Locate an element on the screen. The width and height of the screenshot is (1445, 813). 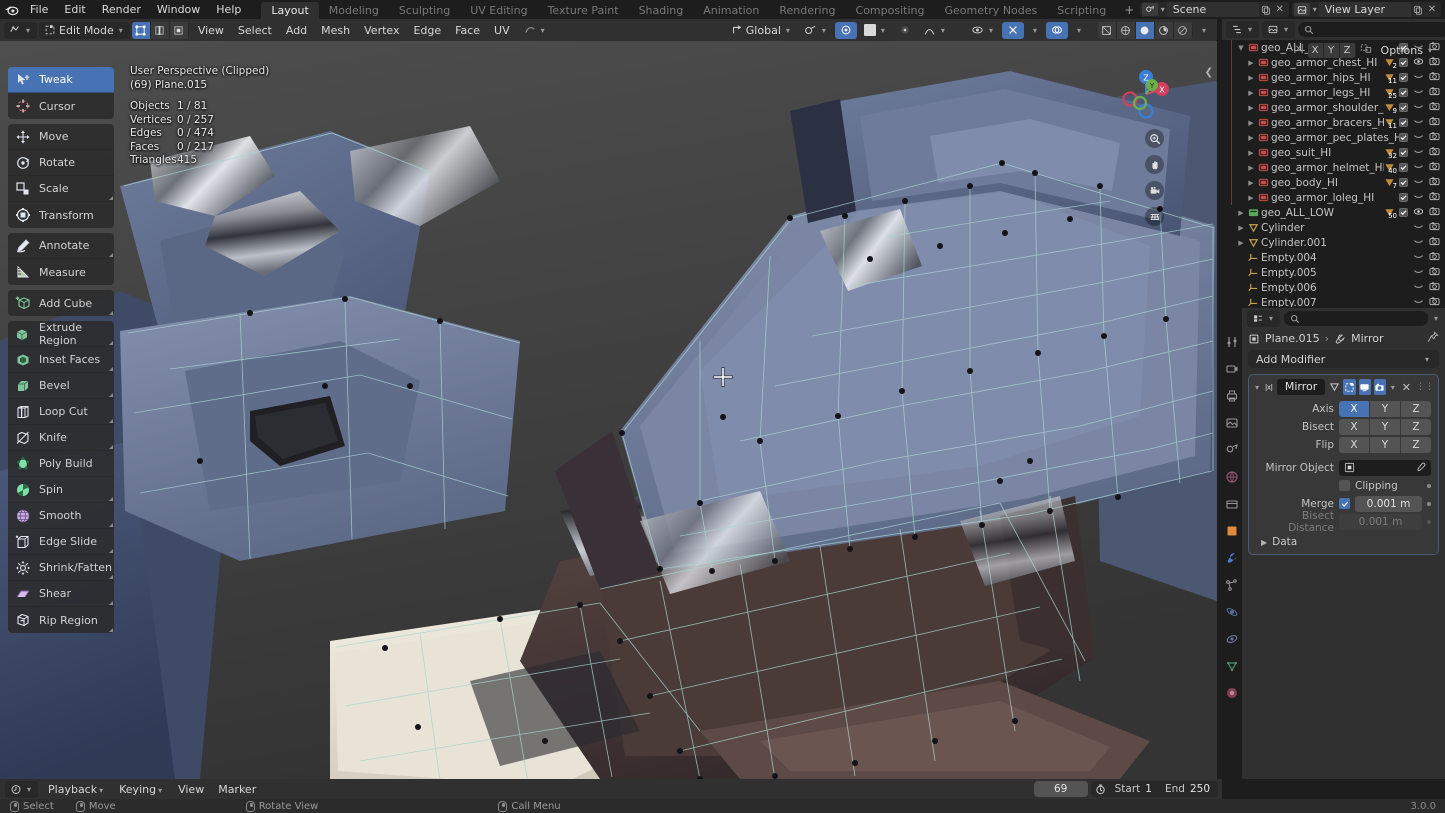
outliner-row: Empty.006 is located at coordinates (1333, 287).